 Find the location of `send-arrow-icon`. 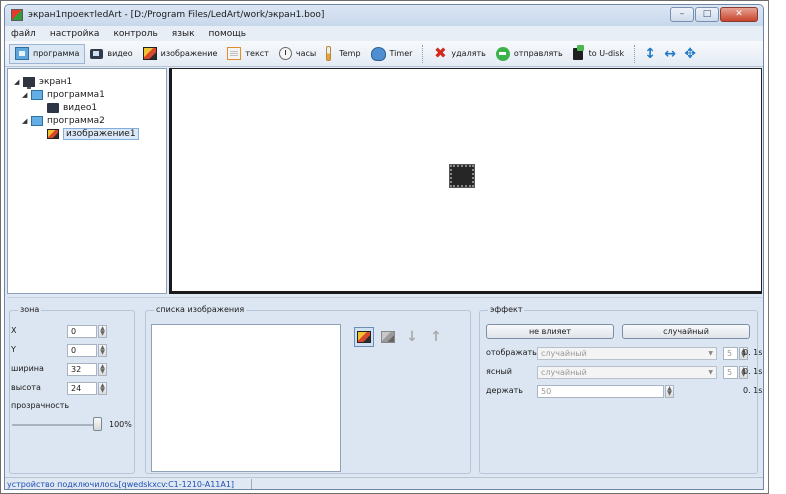

send-arrow-icon is located at coordinates (502, 53).